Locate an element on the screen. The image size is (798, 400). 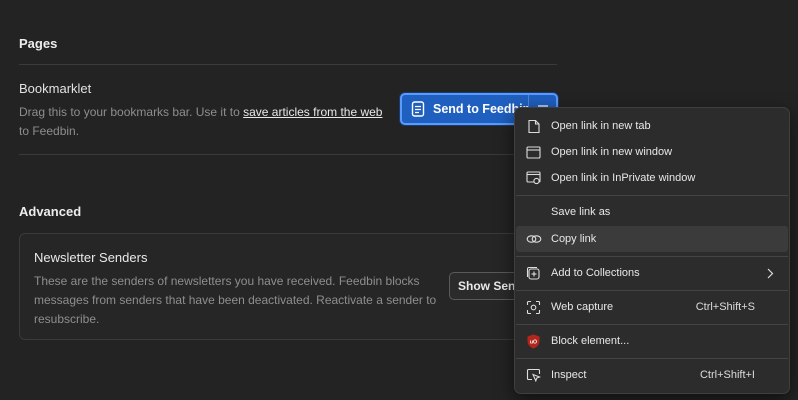
link-icon is located at coordinates (533, 239).